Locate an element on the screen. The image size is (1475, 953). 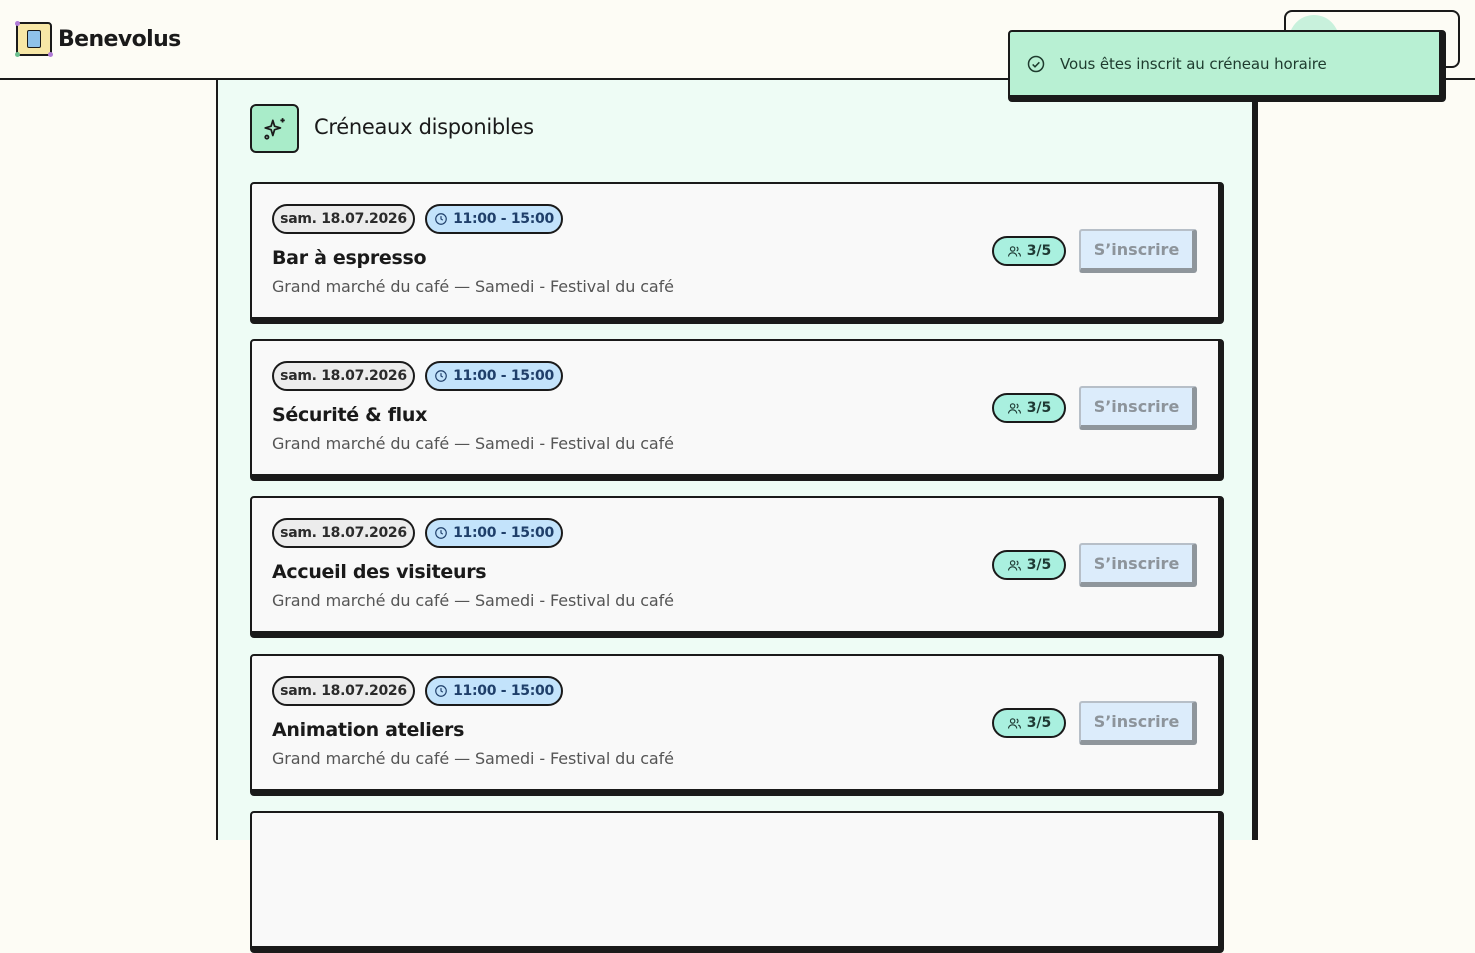
slot-title: Sécurité & flux is located at coordinates (350, 415).